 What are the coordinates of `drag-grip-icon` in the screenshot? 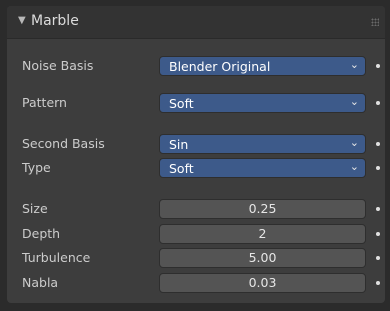 It's located at (375, 22).